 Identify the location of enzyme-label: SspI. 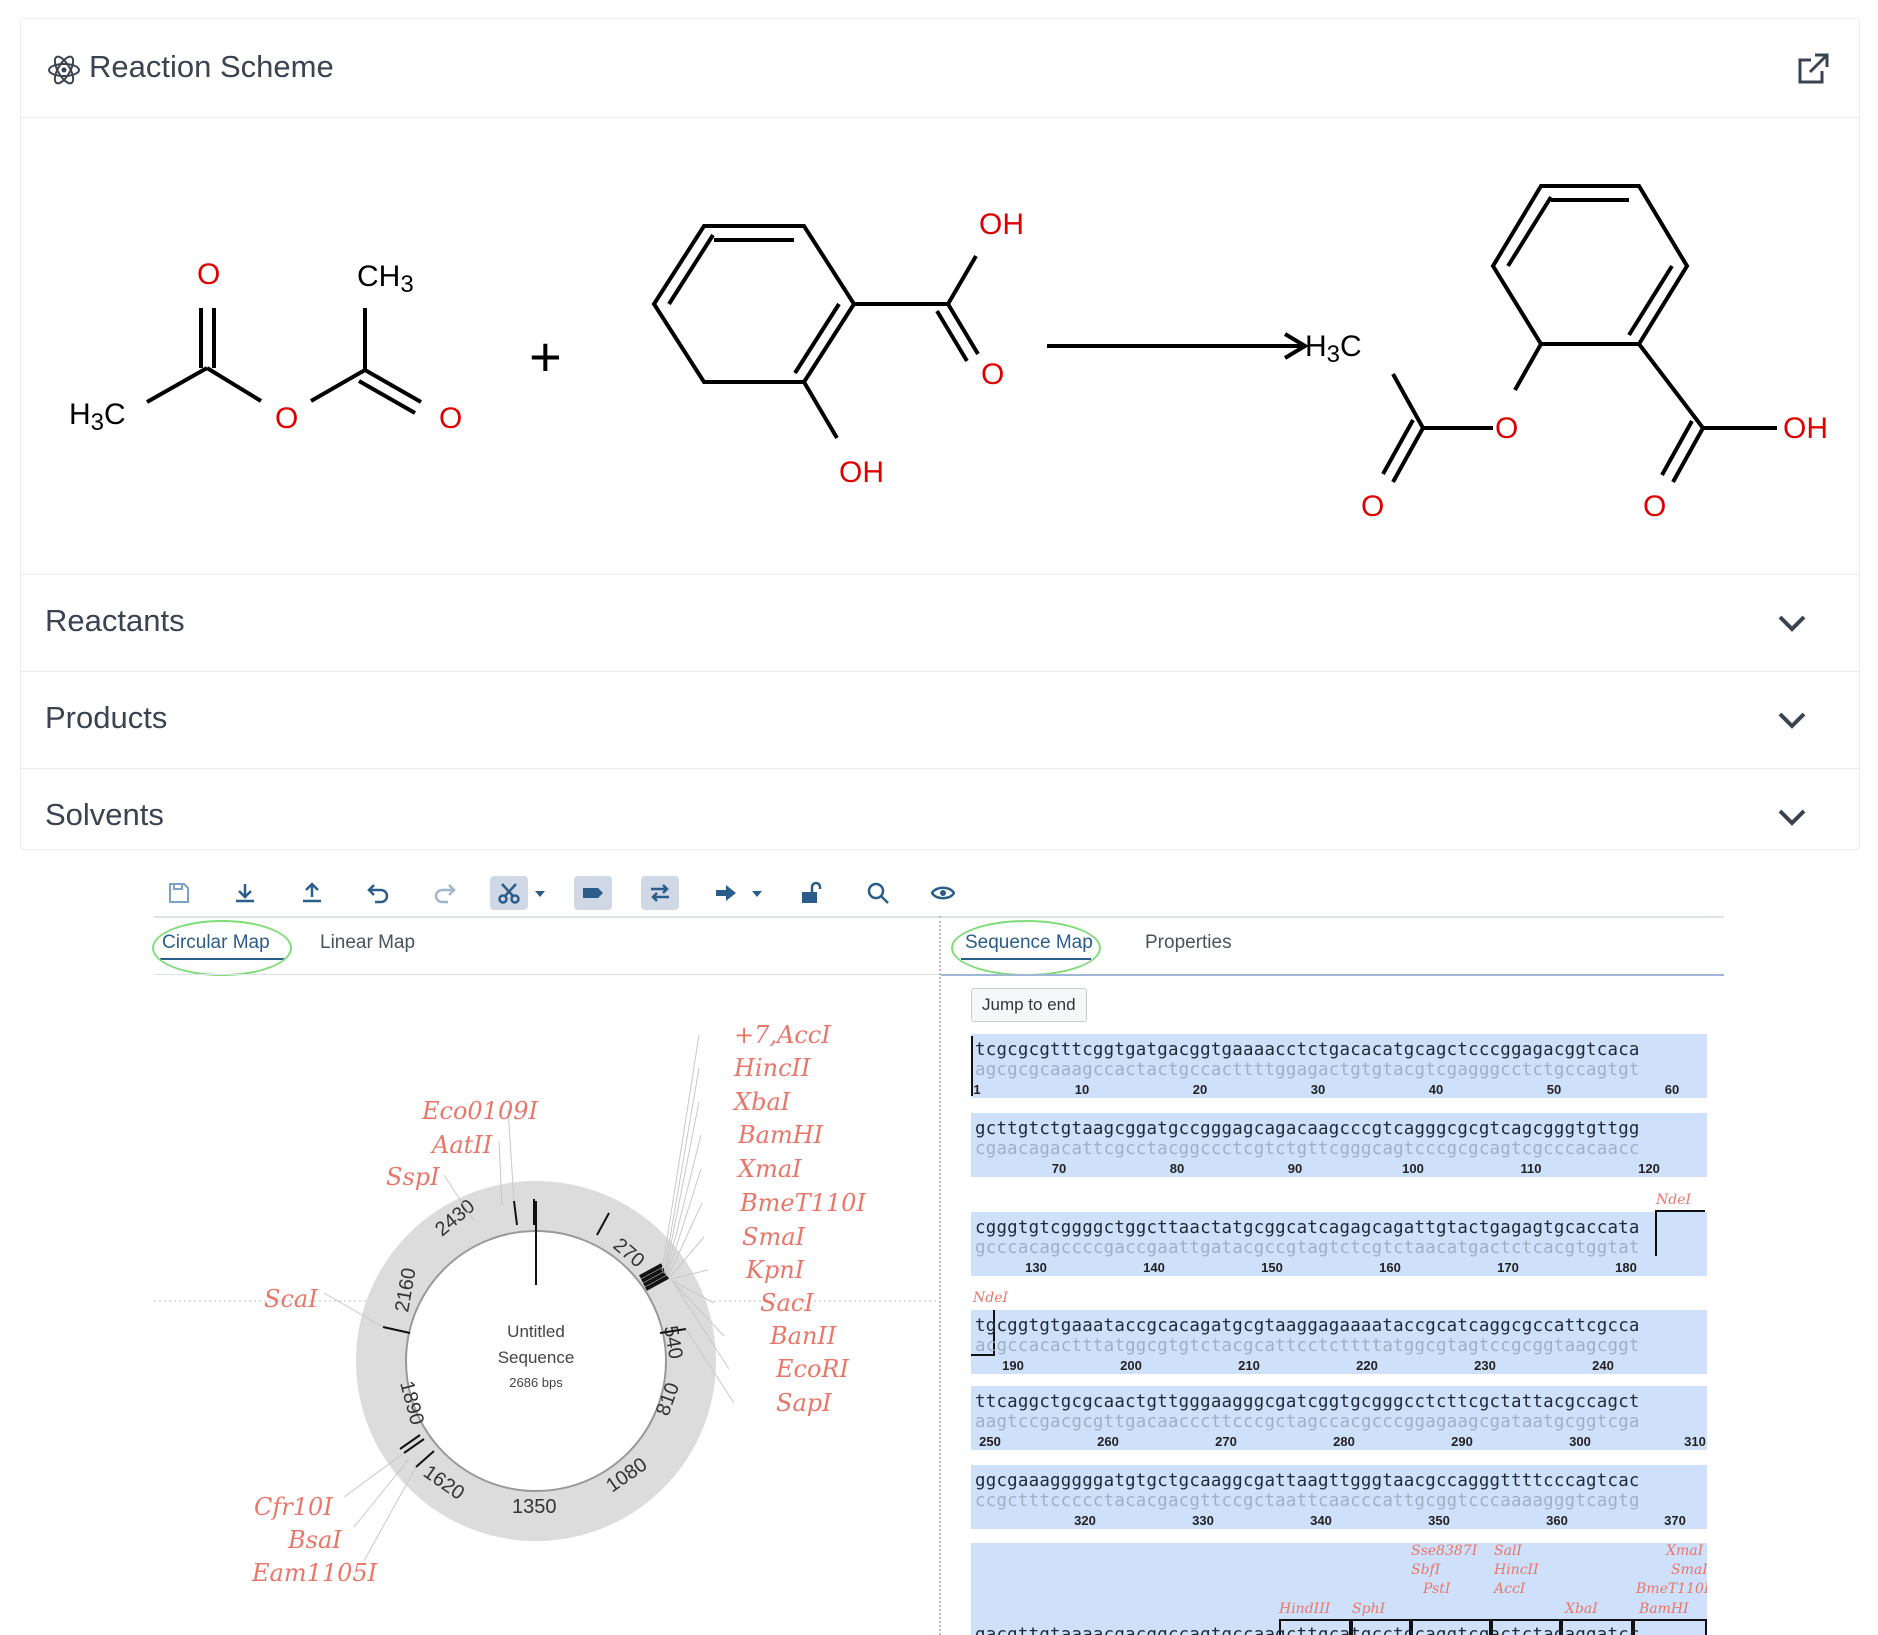
(413, 1177).